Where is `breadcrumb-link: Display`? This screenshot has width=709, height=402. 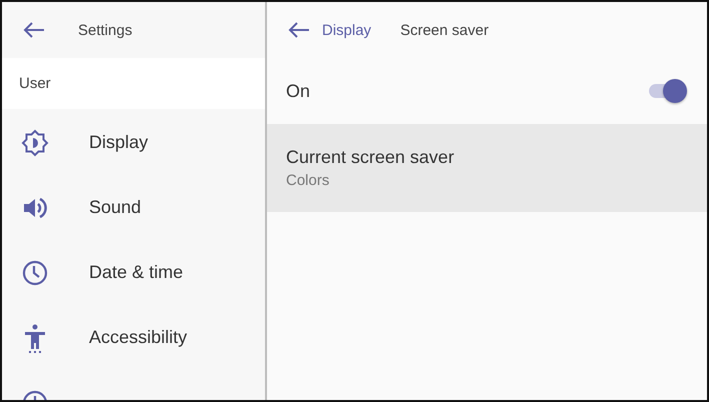
breadcrumb-link: Display is located at coordinates (347, 30).